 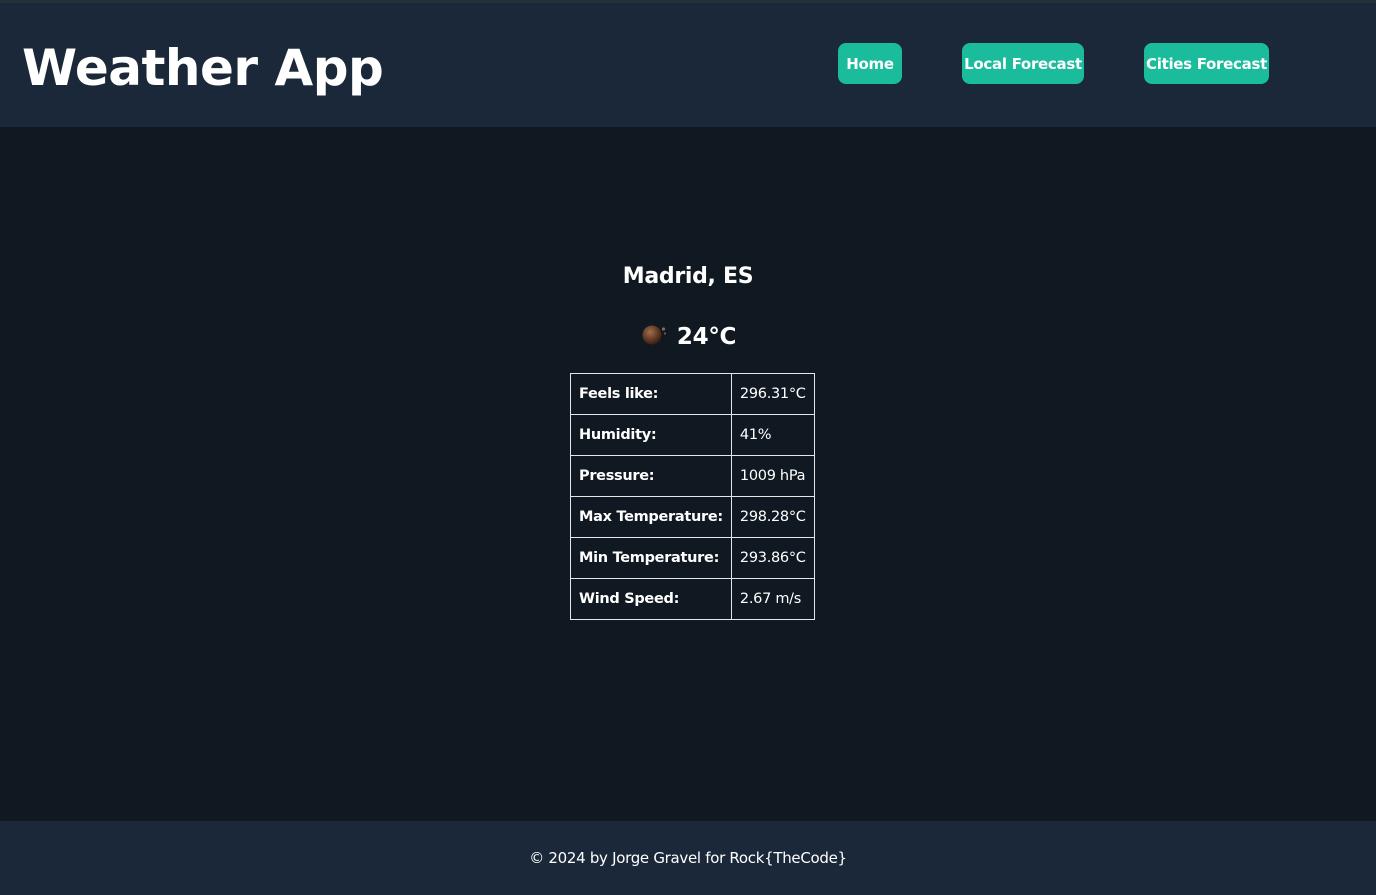 I want to click on detail-label: Humidity:, so click(x=651, y=435).